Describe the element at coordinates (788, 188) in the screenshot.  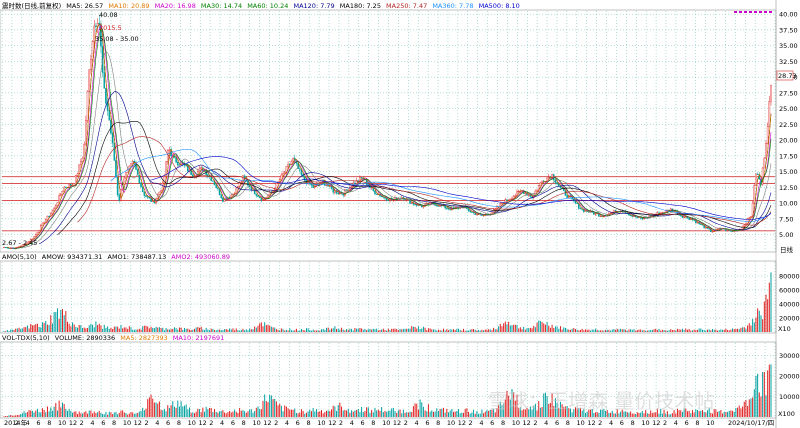
I see `y-tick-label-price: 12.50` at that location.